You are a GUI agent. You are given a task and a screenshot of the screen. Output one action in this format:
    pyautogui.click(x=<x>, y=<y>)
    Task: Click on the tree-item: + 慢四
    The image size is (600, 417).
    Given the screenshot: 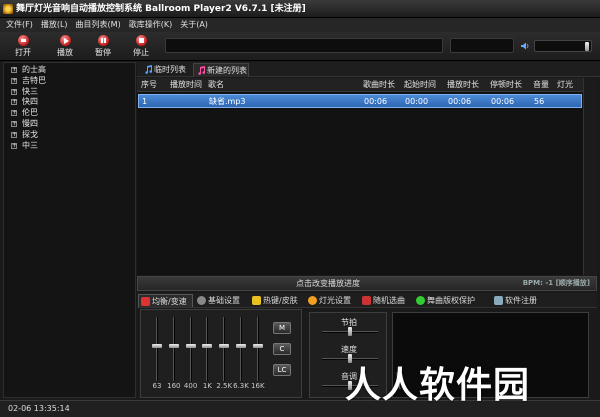 What is the action you would take?
    pyautogui.click(x=69, y=124)
    